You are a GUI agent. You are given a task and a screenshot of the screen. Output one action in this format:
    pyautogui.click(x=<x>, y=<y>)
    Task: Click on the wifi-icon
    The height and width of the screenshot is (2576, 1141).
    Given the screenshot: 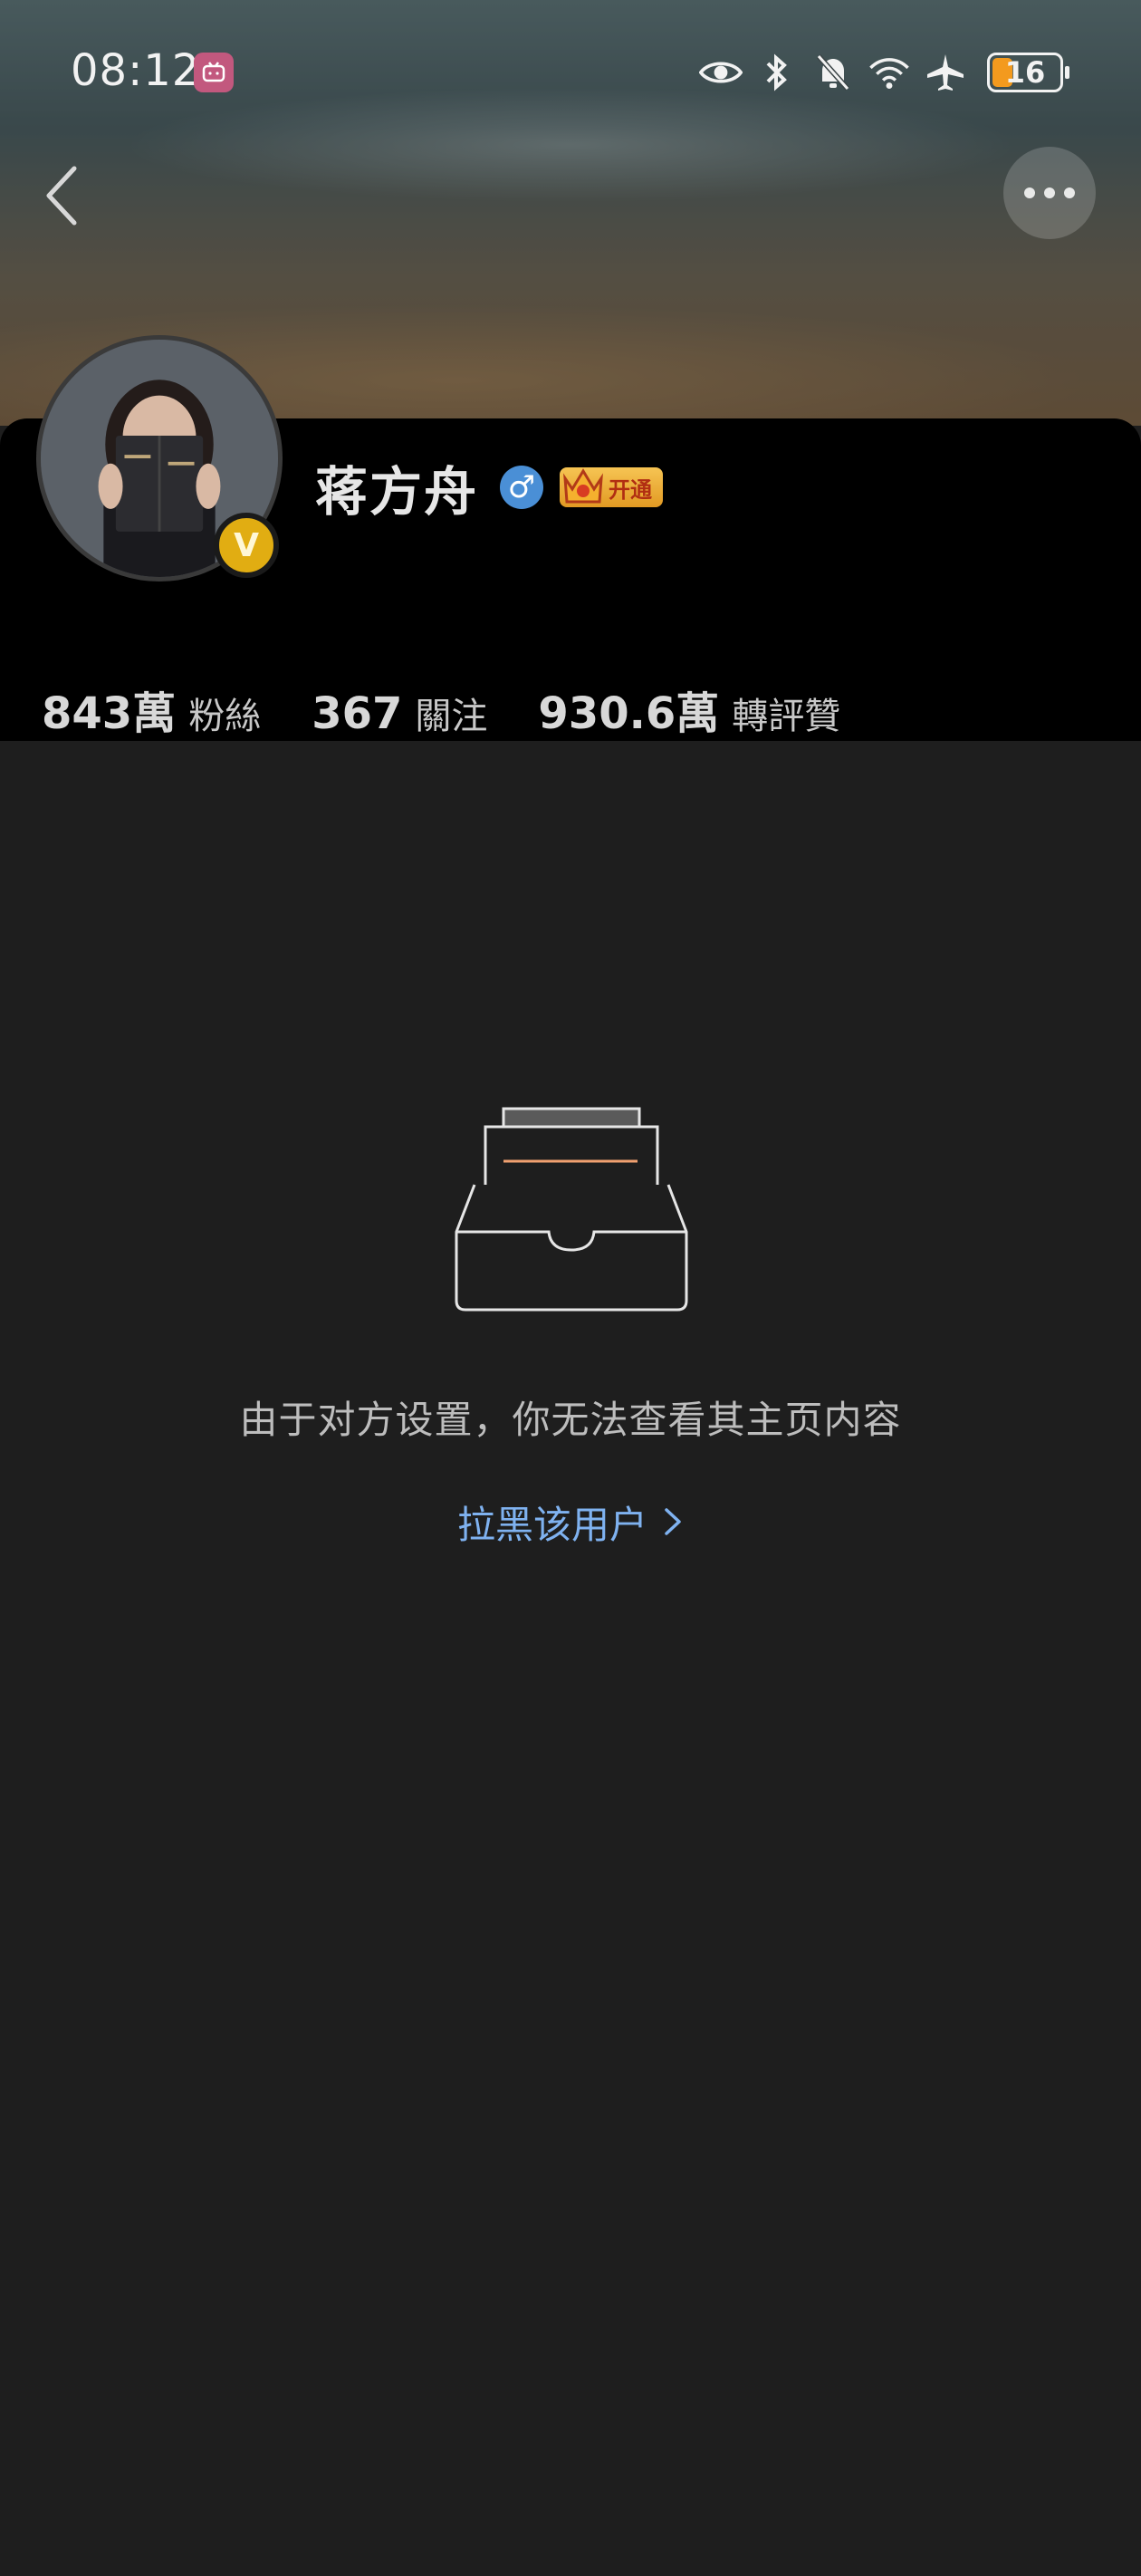 What is the action you would take?
    pyautogui.click(x=890, y=72)
    